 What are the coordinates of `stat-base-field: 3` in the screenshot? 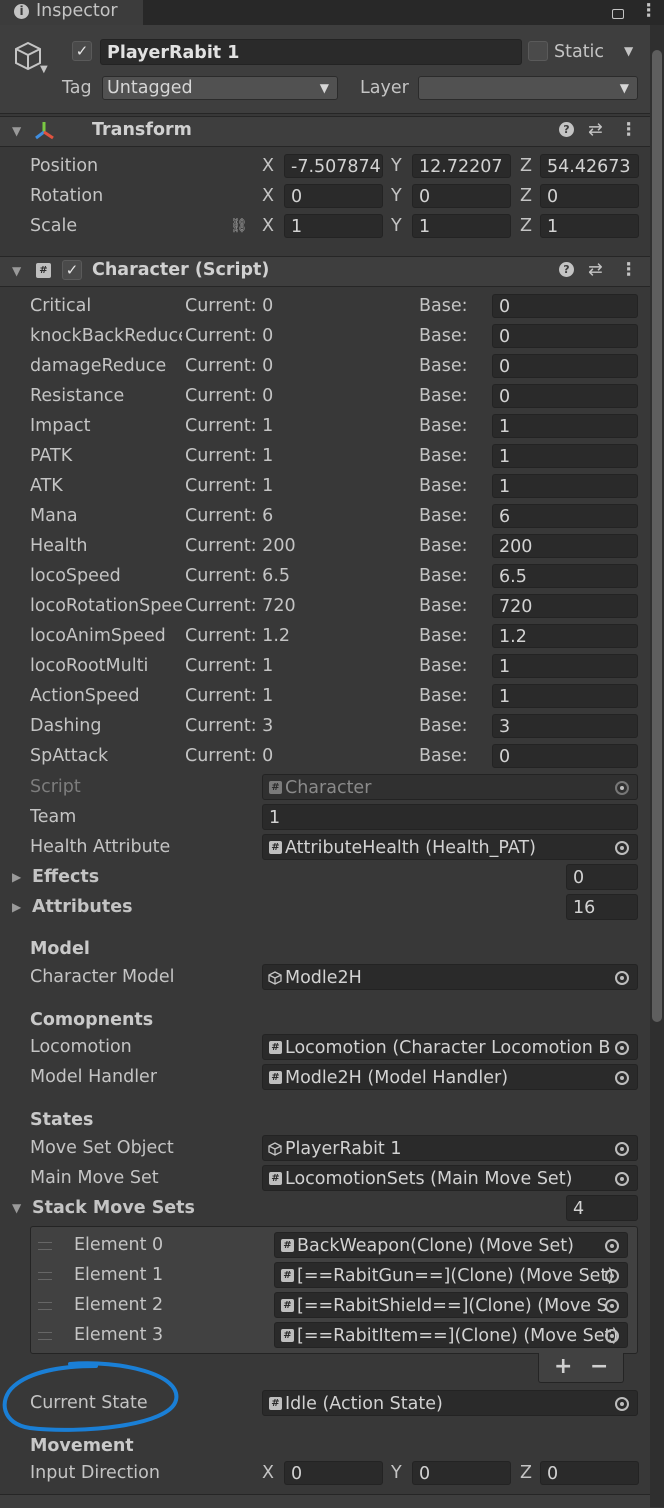 It's located at (565, 726).